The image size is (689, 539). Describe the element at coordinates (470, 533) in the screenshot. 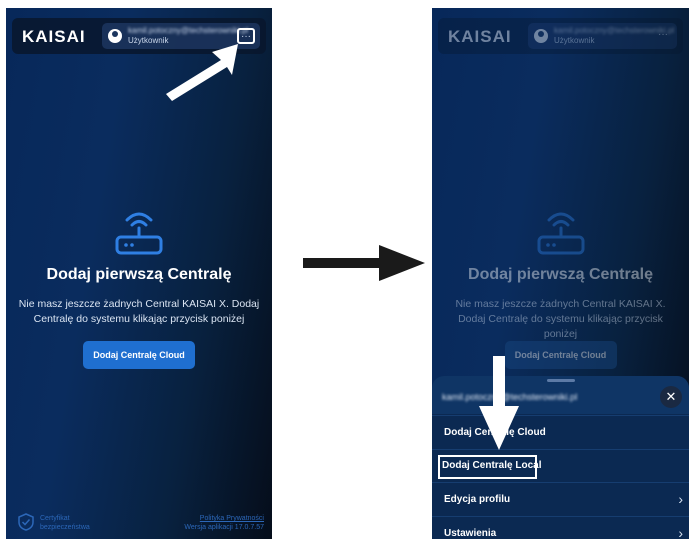

I see `menu-item-label: Ustawienia` at that location.